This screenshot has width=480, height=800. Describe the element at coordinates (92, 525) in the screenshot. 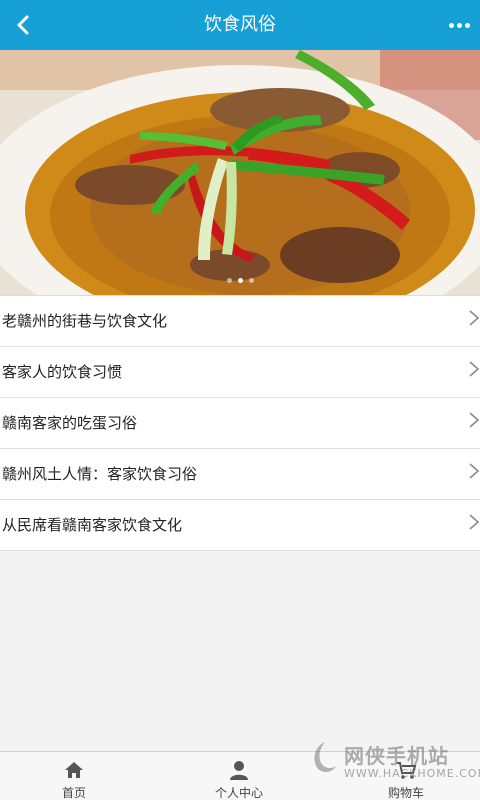

I see `list-item-label: 从民席看赣南客家饮食文化` at that location.